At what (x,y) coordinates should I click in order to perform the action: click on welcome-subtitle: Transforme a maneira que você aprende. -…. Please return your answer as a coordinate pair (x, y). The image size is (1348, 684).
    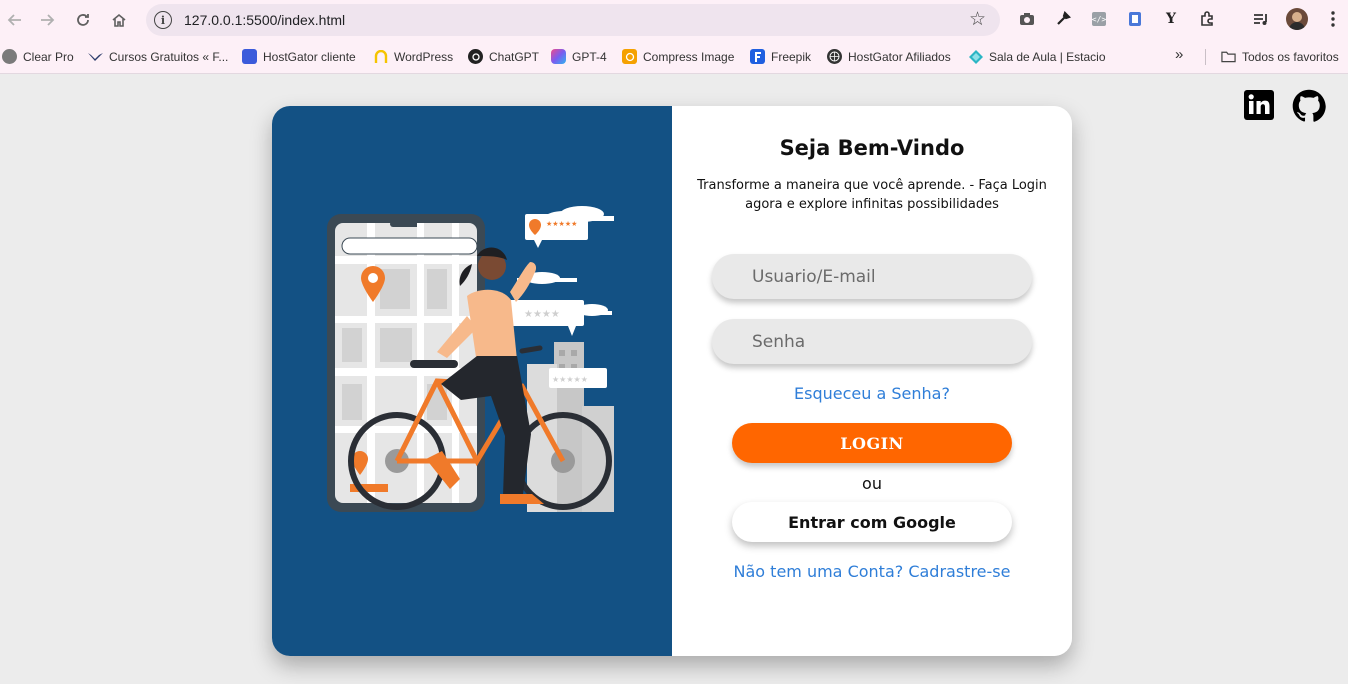
    Looking at the image, I should click on (872, 195).